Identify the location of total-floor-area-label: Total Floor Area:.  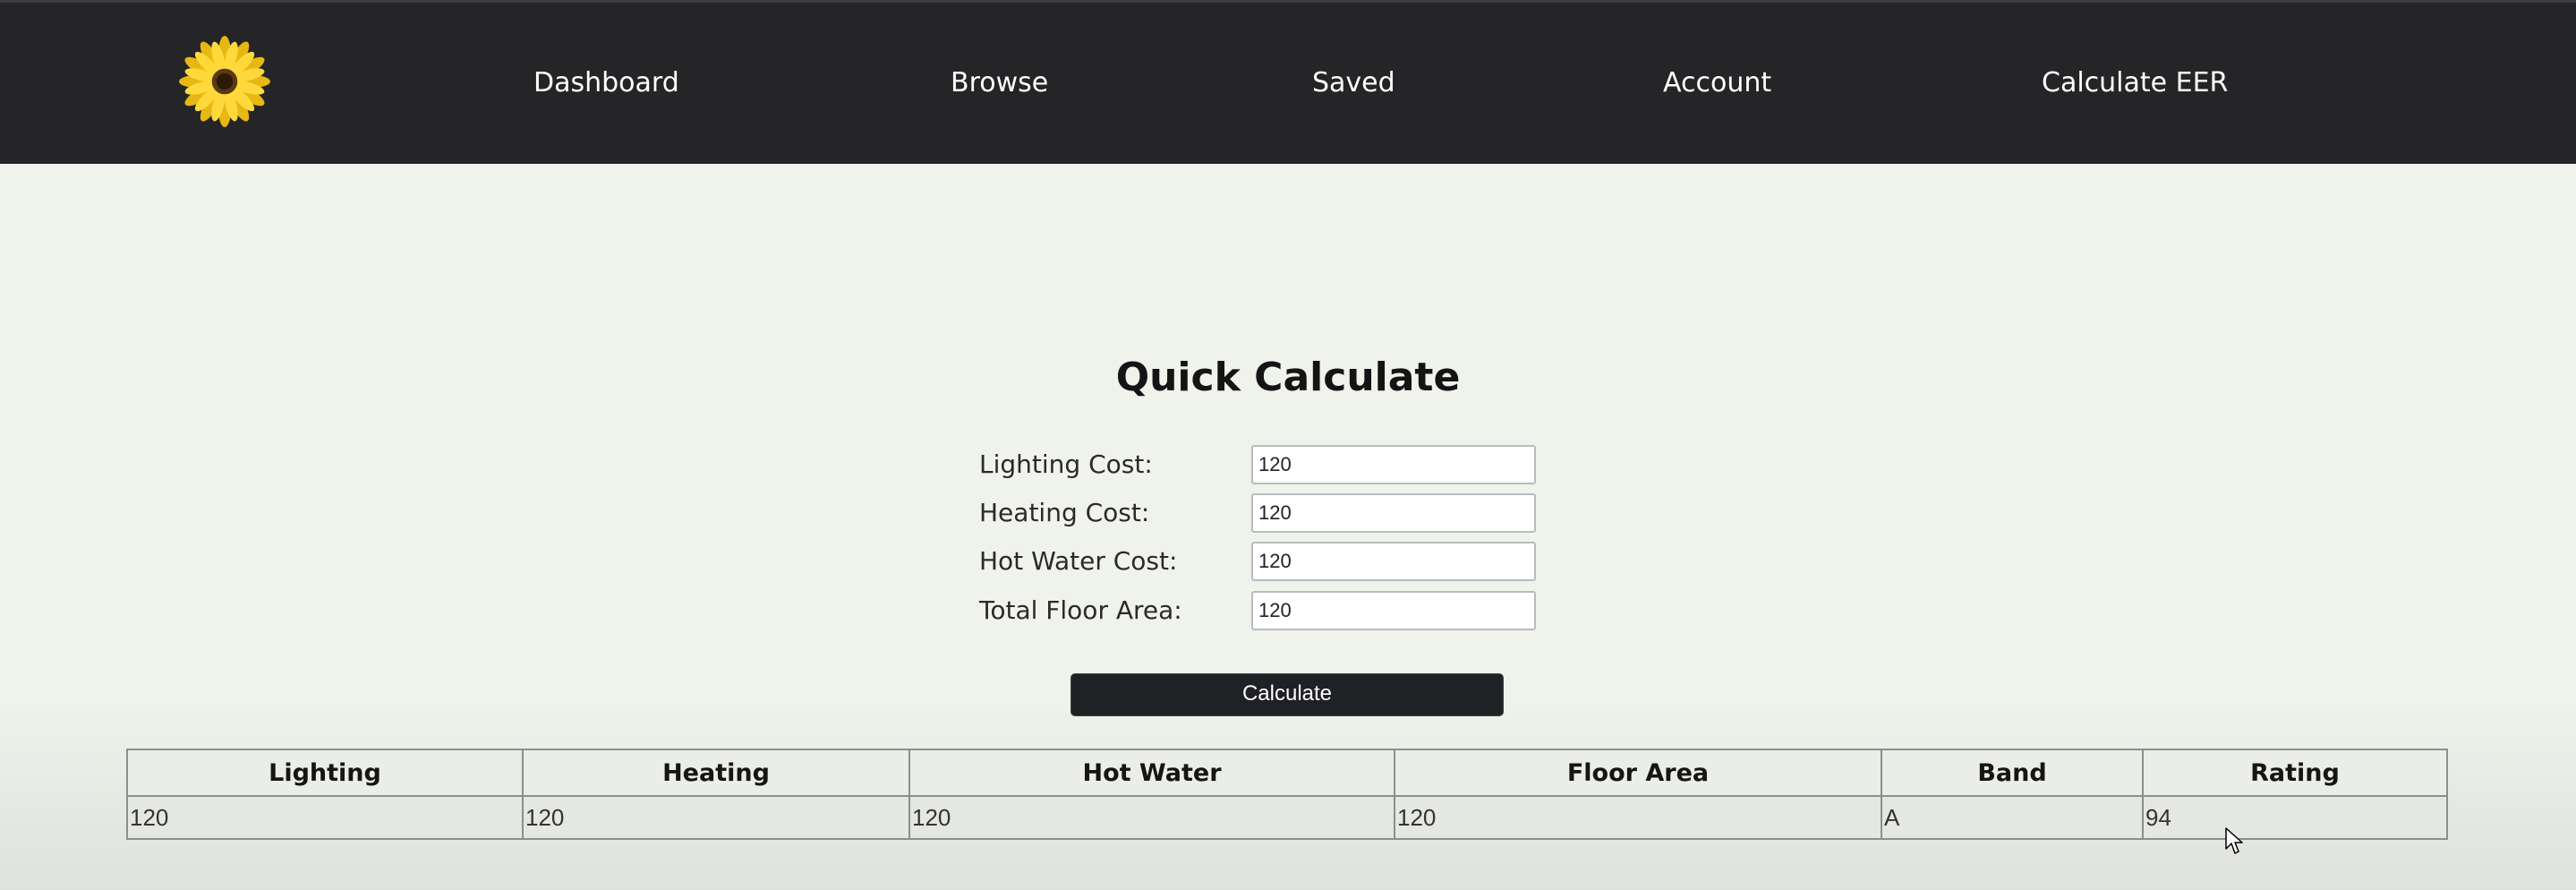
(1080, 610).